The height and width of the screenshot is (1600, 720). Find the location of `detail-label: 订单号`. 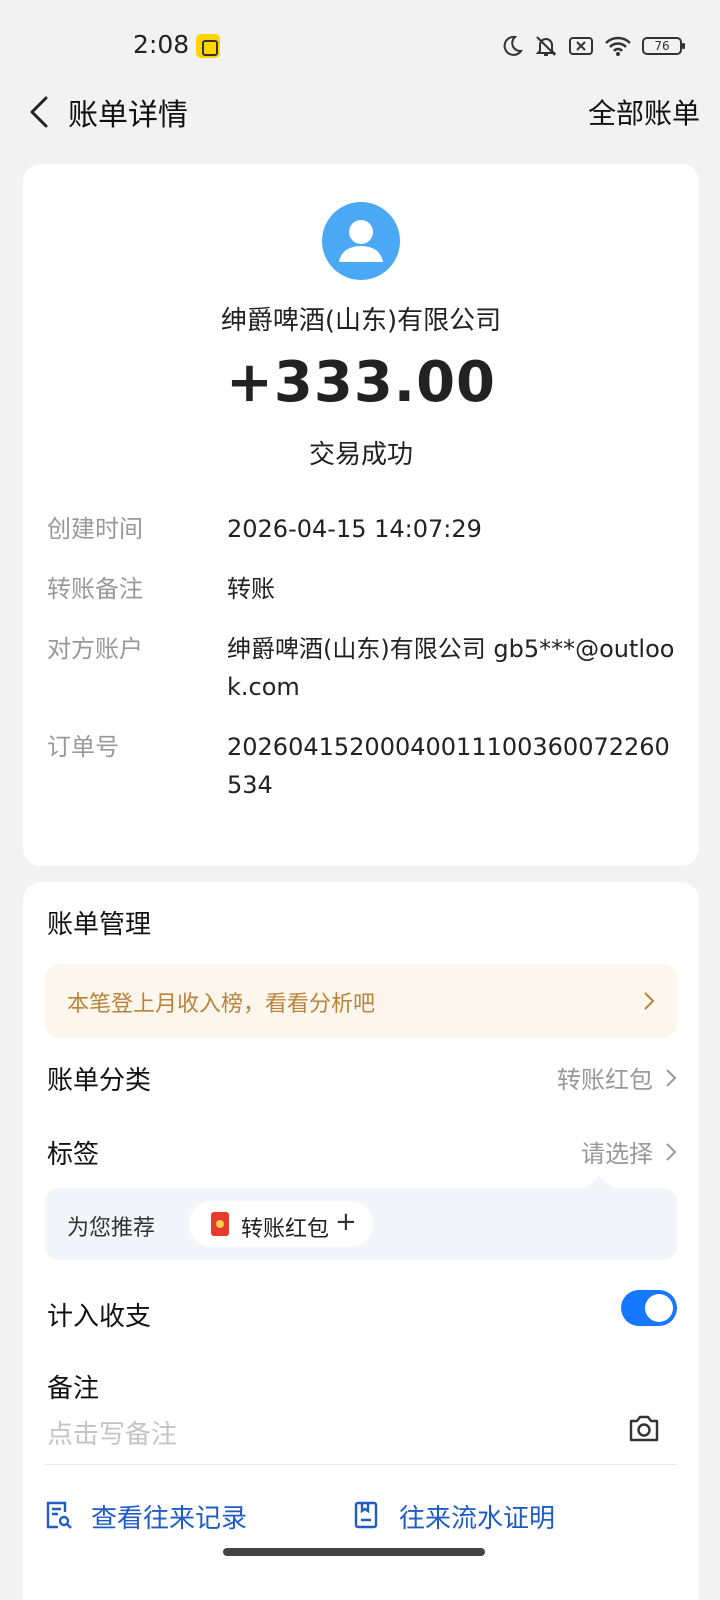

detail-label: 订单号 is located at coordinates (83, 747).